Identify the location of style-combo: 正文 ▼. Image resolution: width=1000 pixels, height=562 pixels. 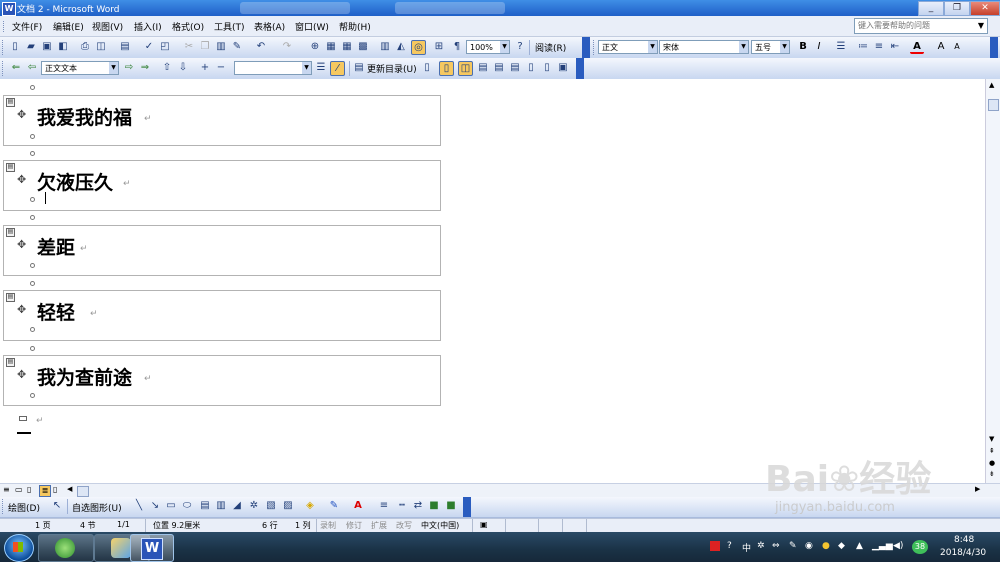
(628, 47).